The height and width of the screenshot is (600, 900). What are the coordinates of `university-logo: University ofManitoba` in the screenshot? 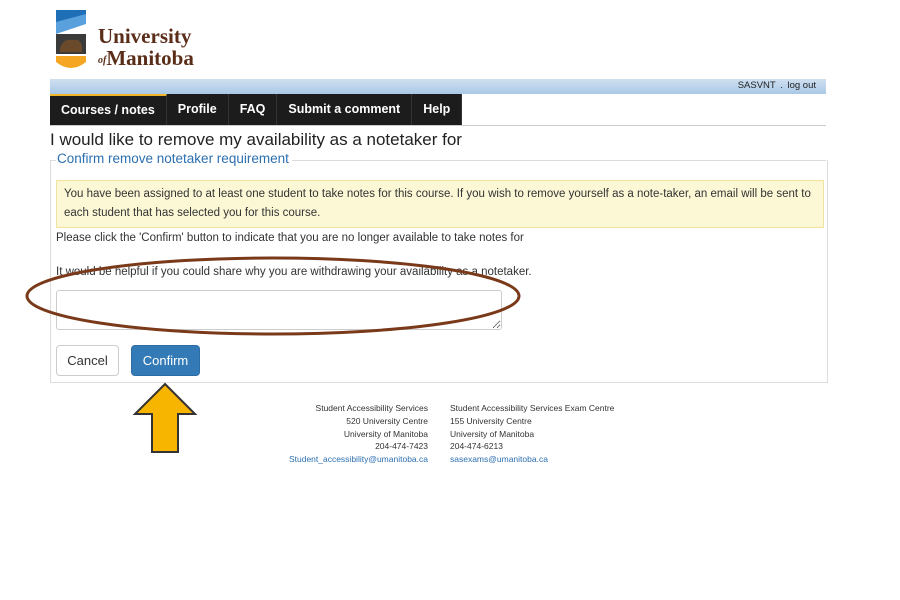 It's located at (132, 41).